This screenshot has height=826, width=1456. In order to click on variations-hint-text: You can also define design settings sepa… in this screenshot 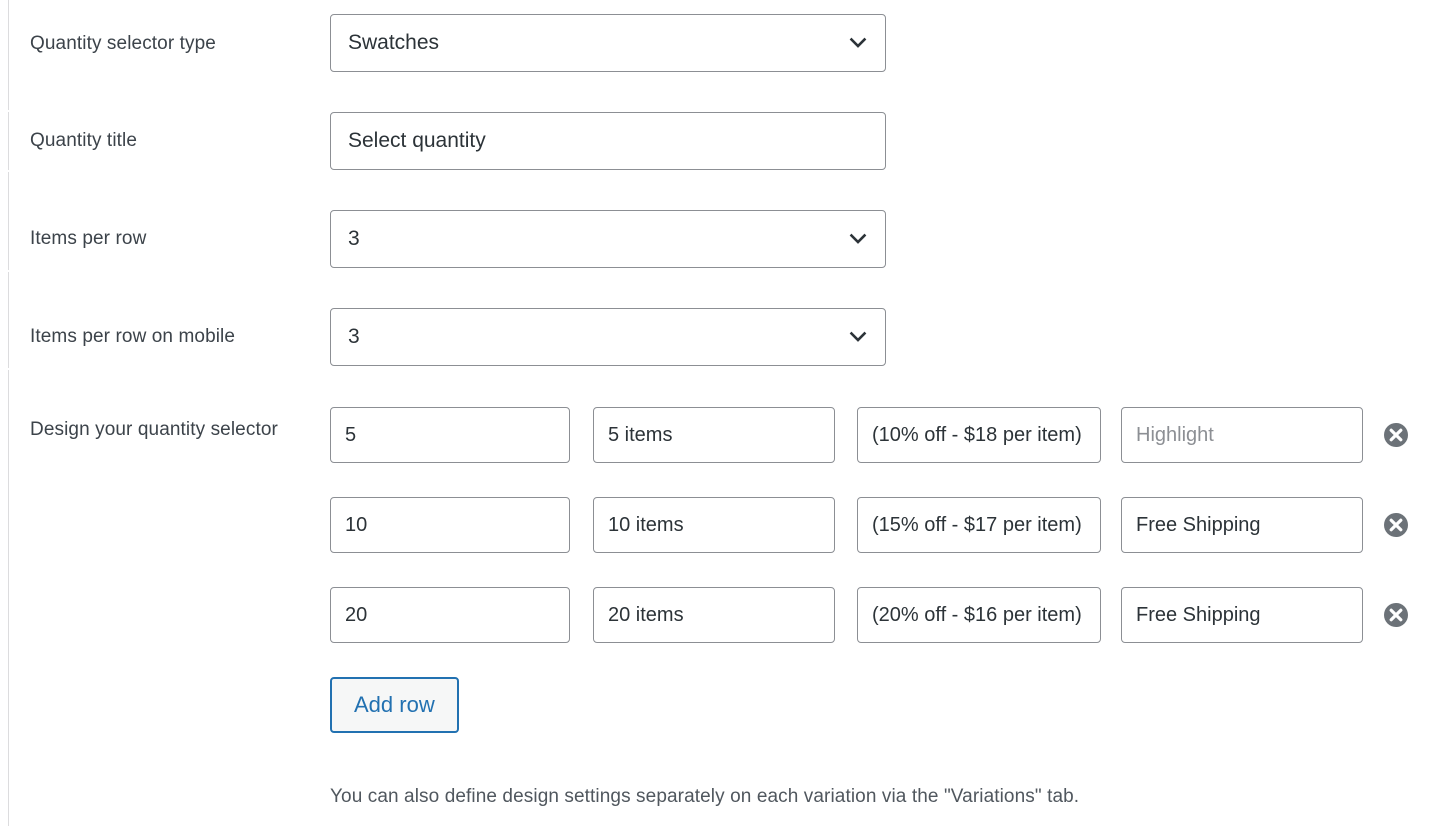, I will do `click(705, 796)`.